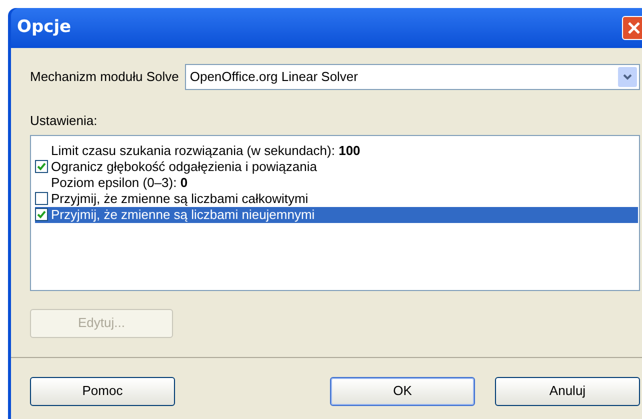  What do you see at coordinates (412, 77) in the screenshot?
I see `engine-dropdown: OpenOffice.org Linear Solver` at bounding box center [412, 77].